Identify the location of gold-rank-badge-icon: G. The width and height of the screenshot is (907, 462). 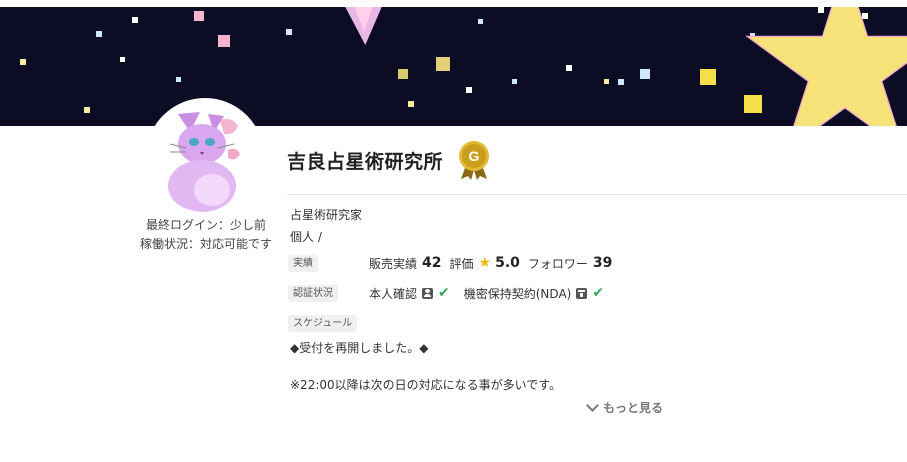
(474, 160).